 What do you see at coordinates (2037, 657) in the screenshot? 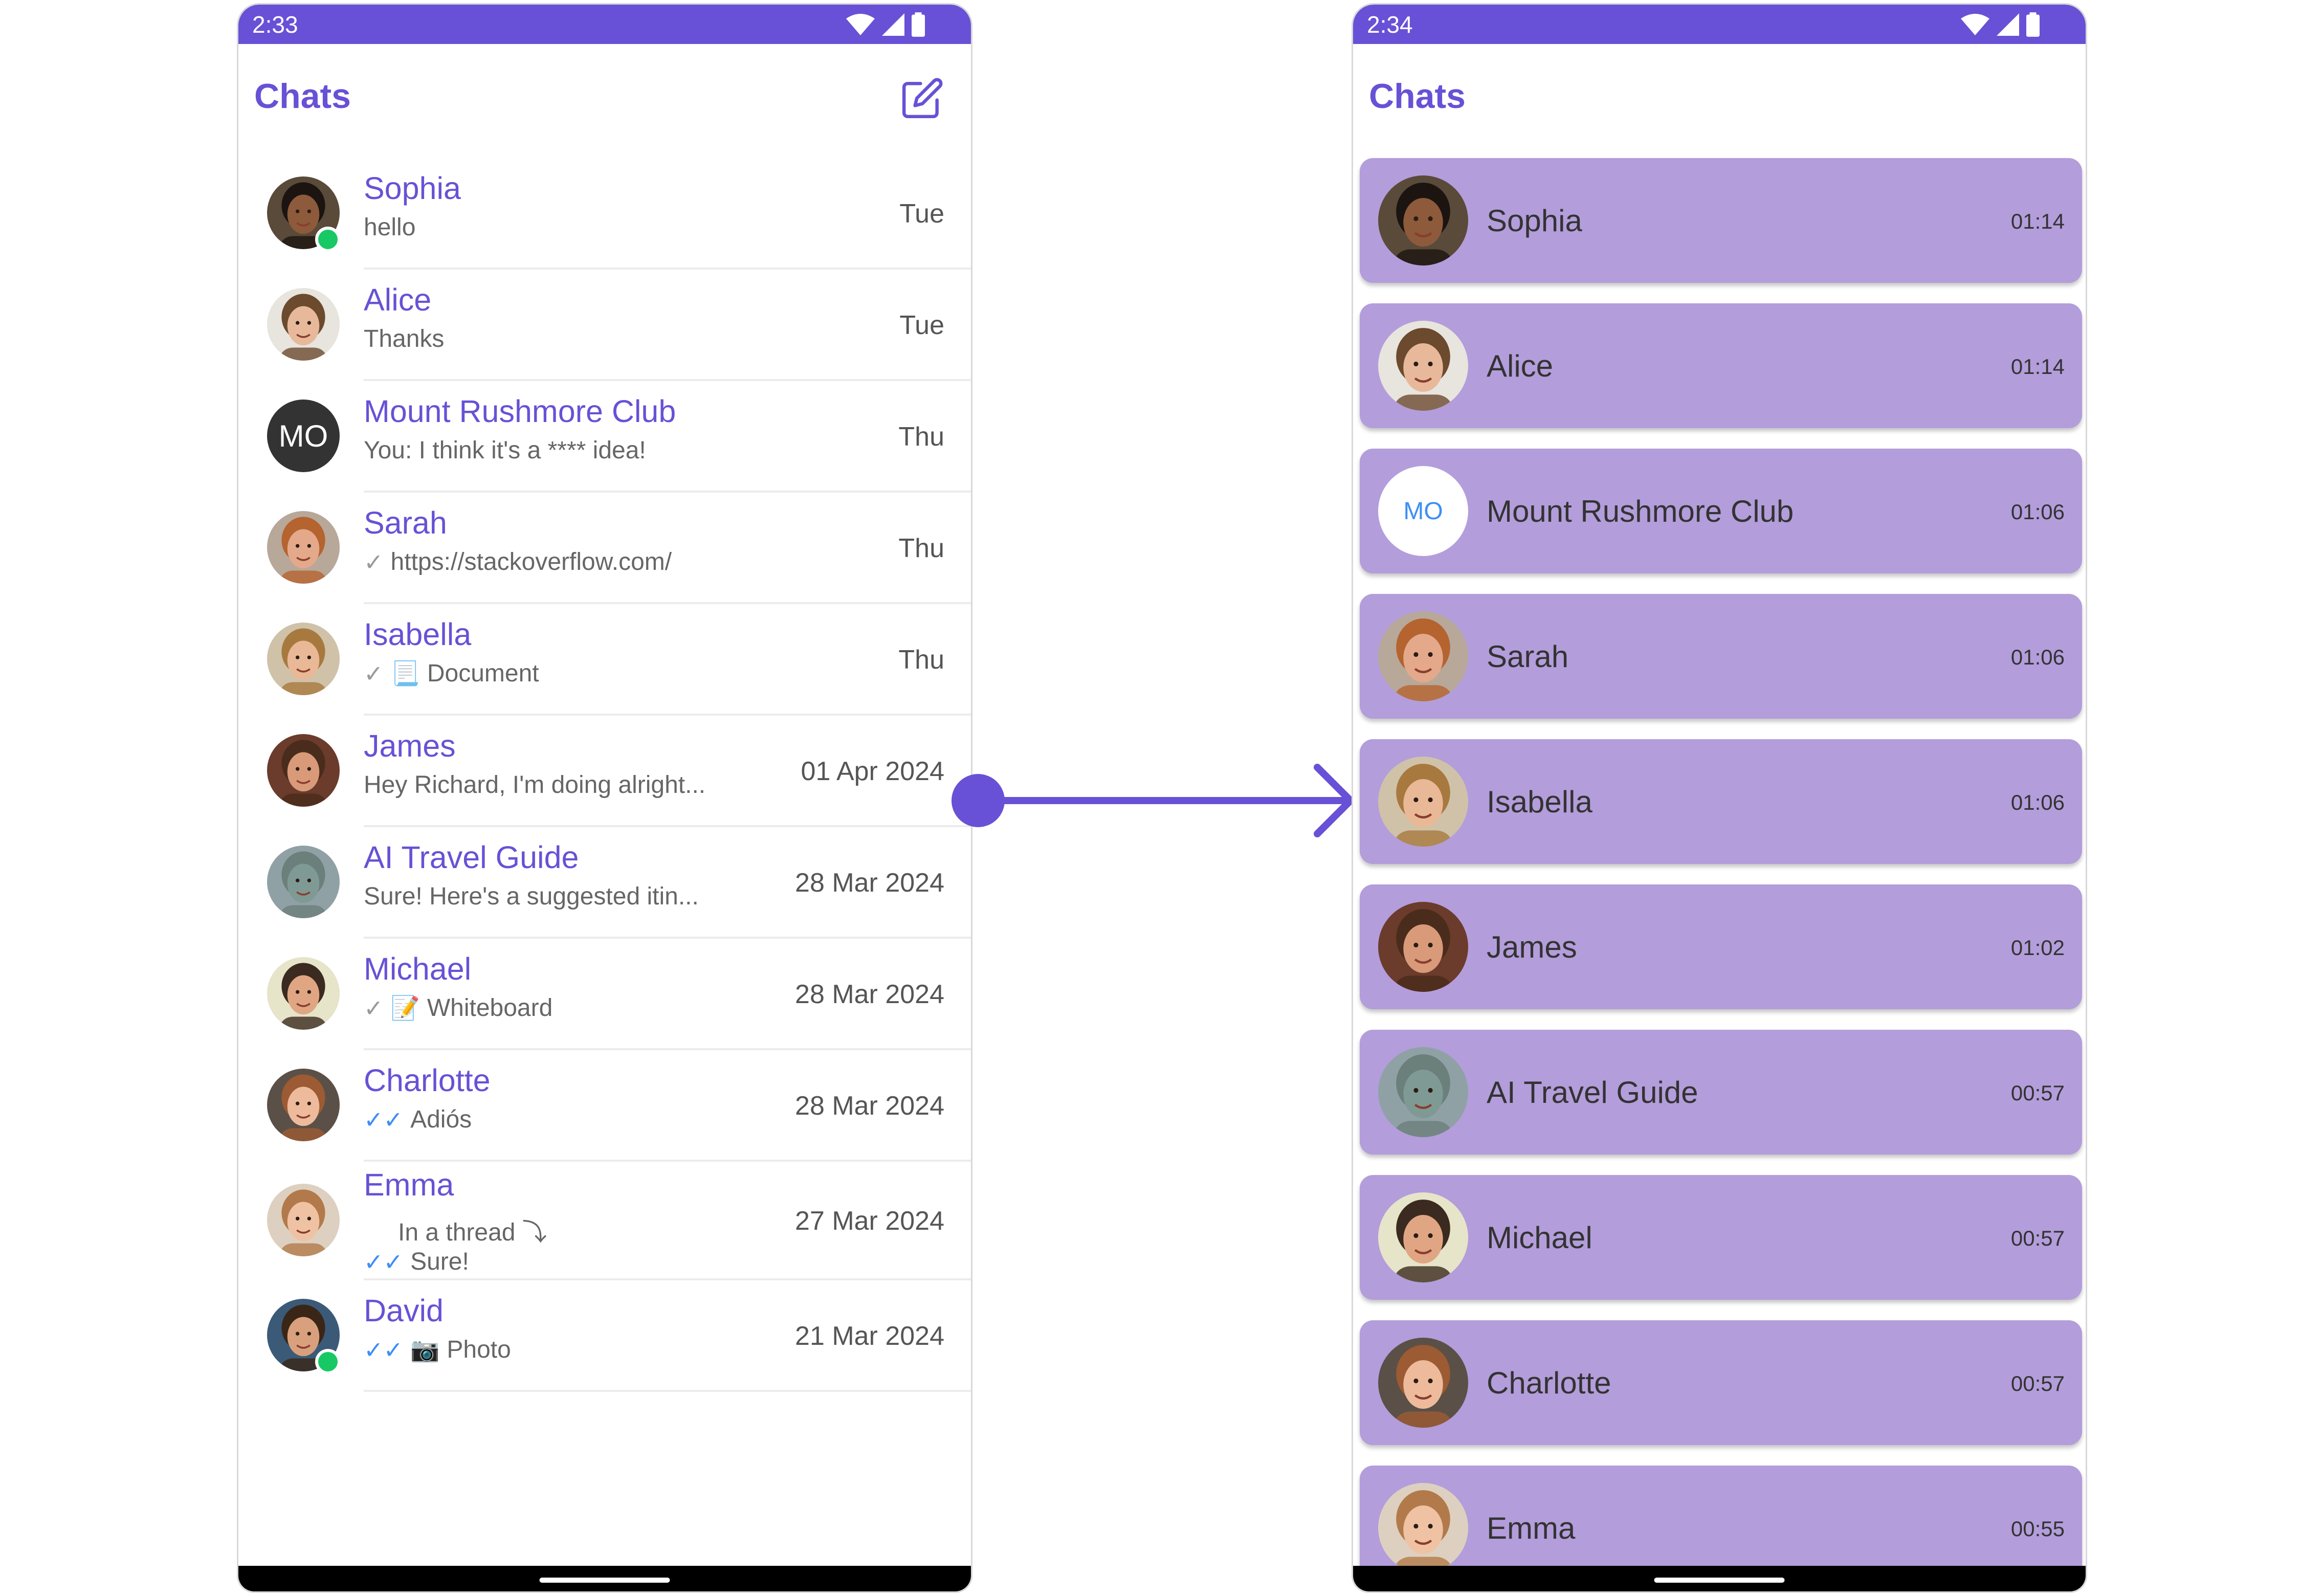
I see `chat-timestamp: 01:06` at bounding box center [2037, 657].